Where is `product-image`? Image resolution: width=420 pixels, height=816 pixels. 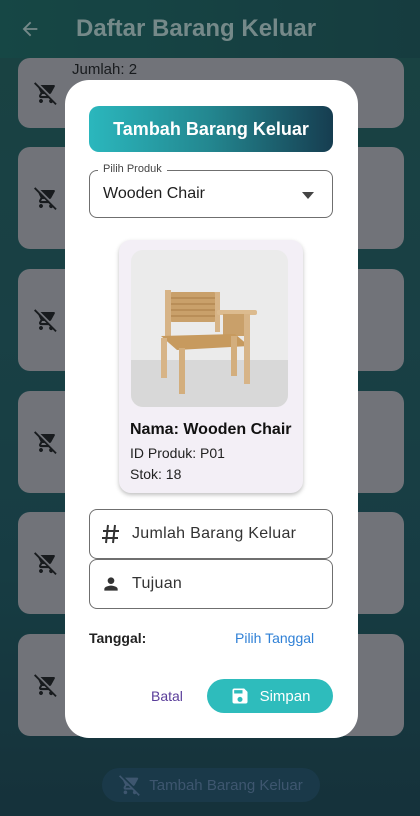
product-image is located at coordinates (209, 328).